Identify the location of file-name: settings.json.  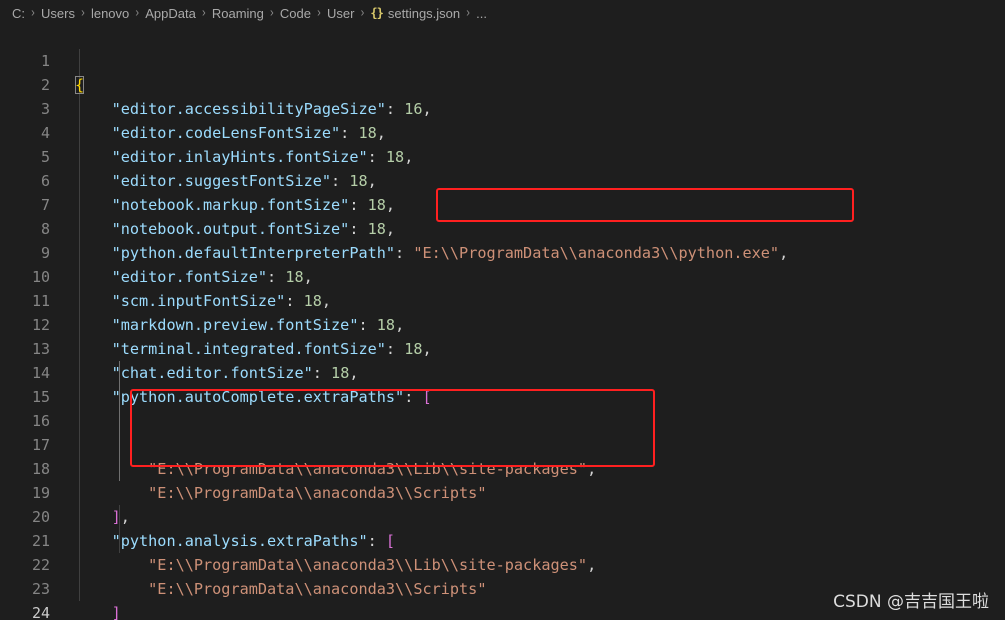
(424, 13).